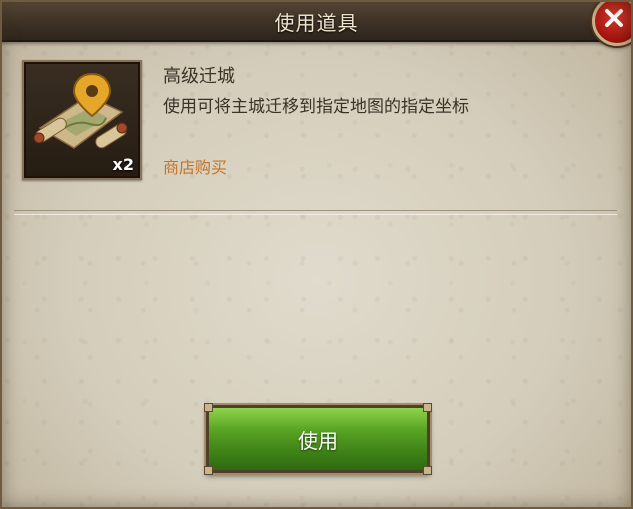 This screenshot has width=633, height=509. Describe the element at coordinates (82, 120) in the screenshot. I see `item-icon-frame: x2` at that location.